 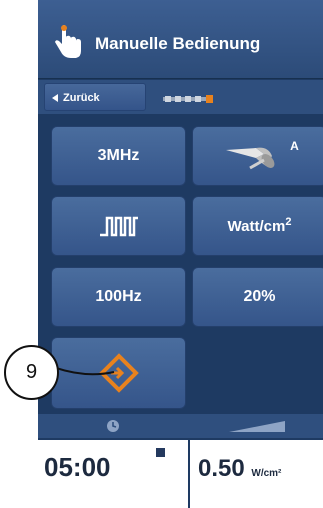 I want to click on header-bar: Manuelle Bedienung, so click(x=180, y=39).